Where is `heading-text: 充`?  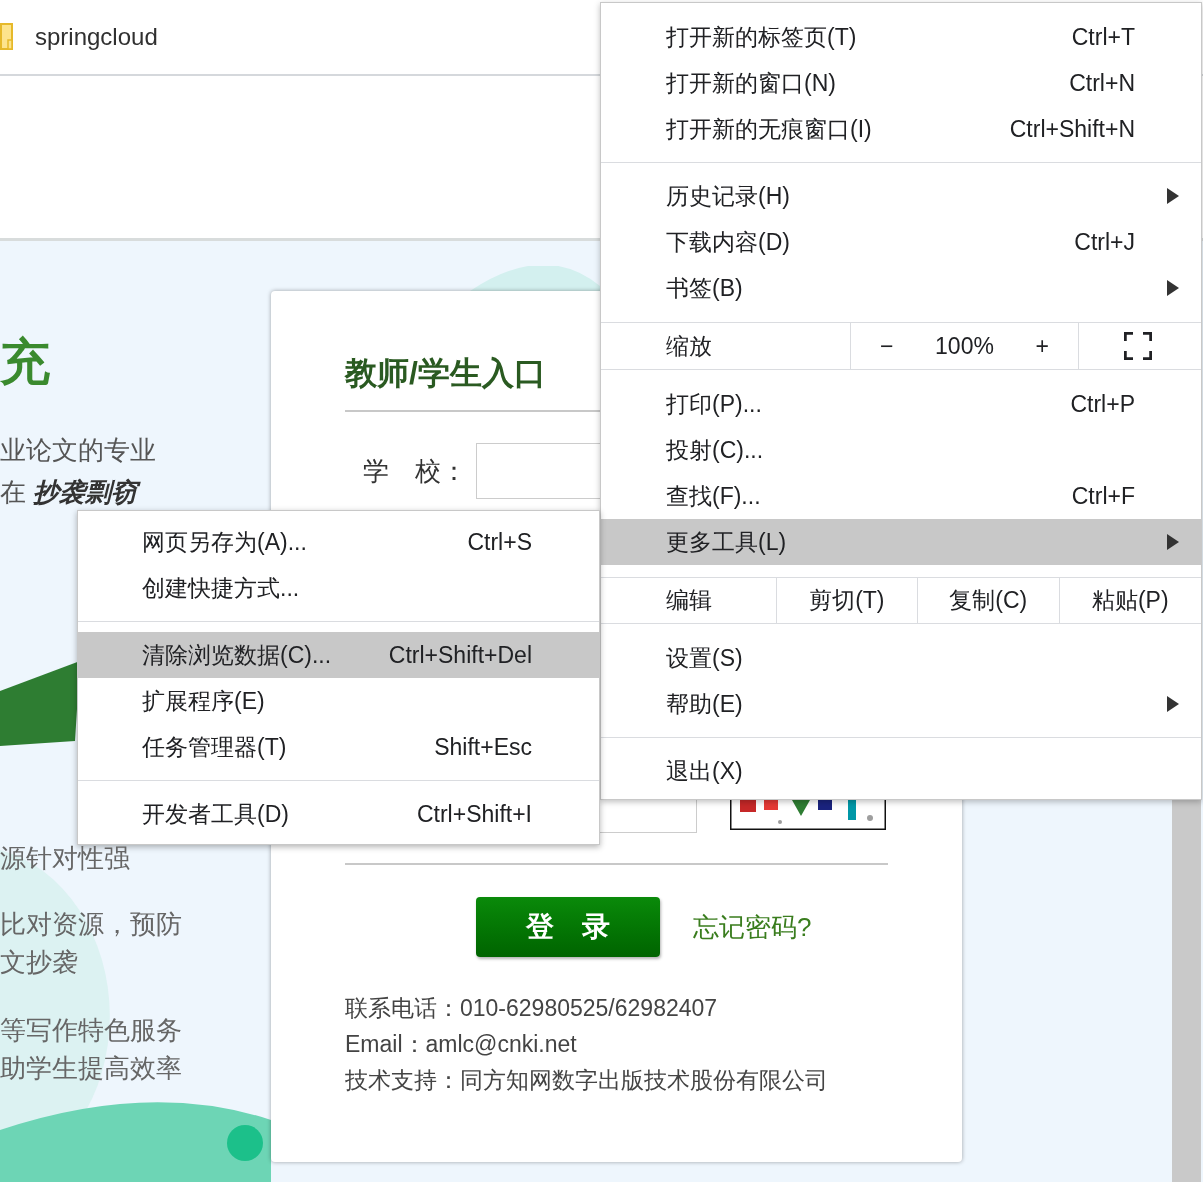 heading-text: 充 is located at coordinates (25, 362).